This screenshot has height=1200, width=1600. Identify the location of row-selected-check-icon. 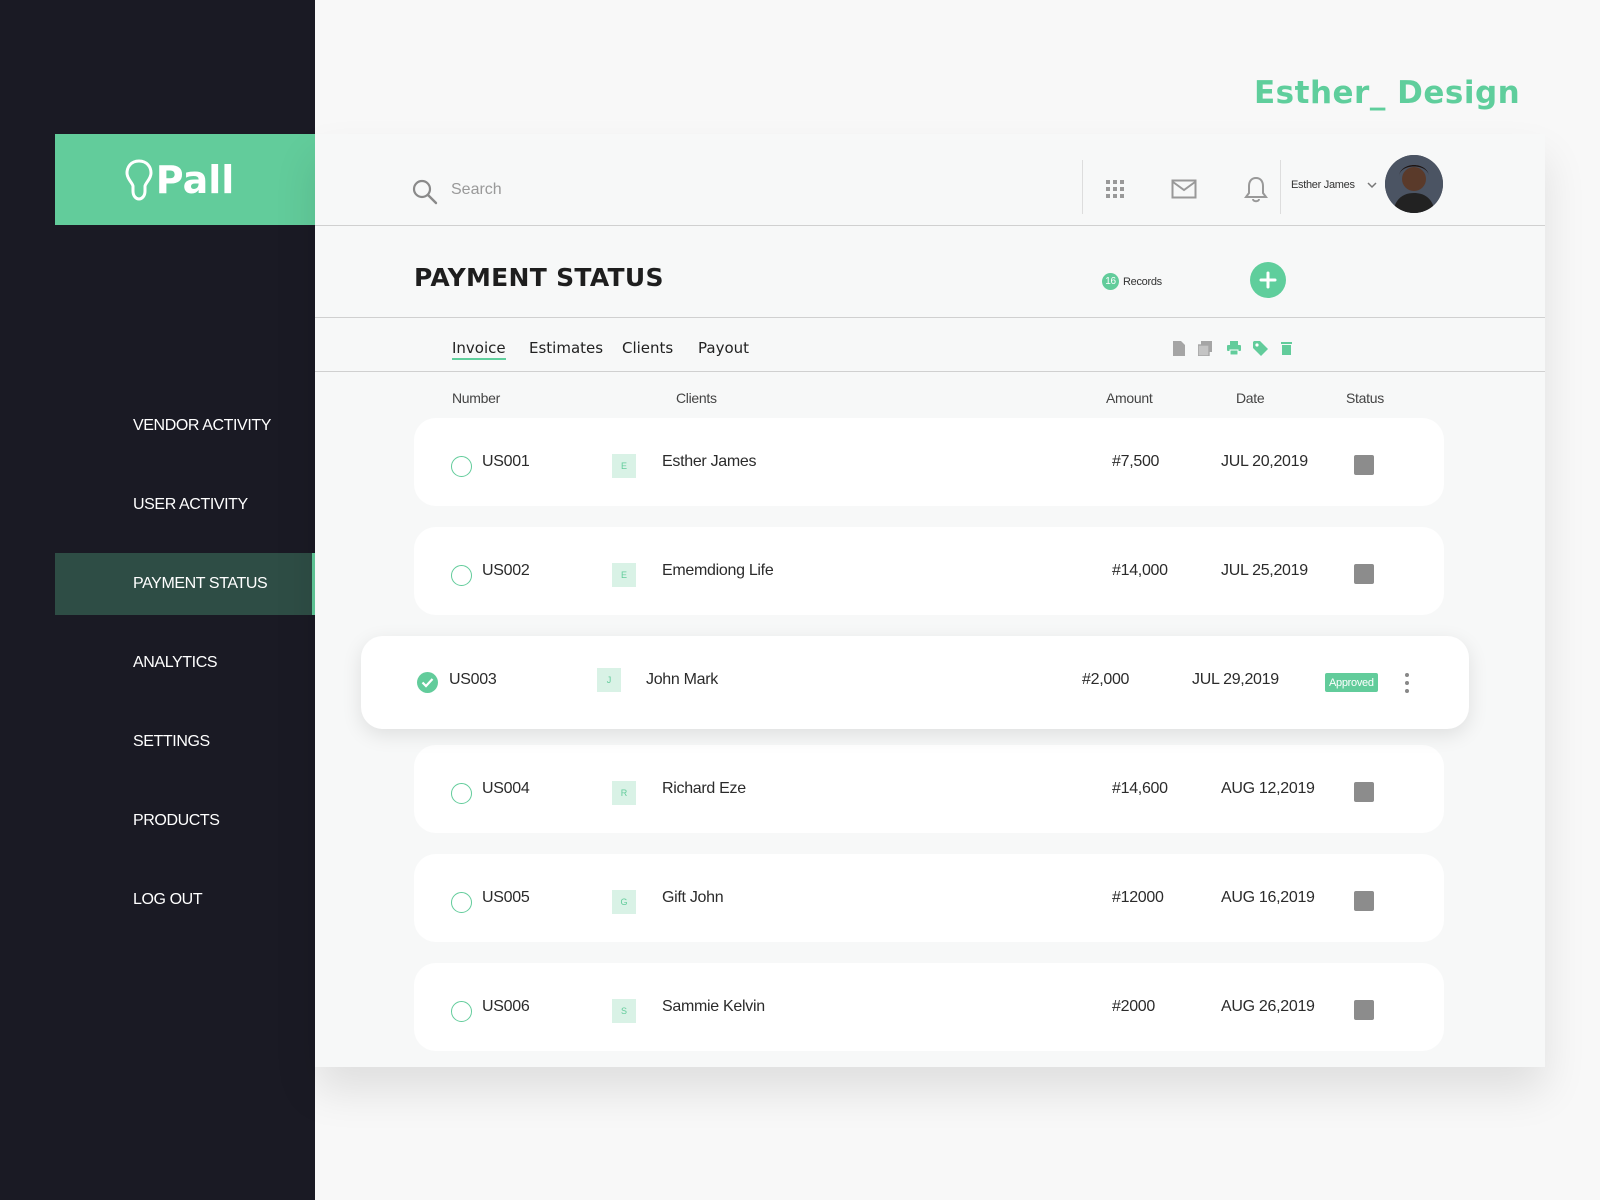
(427, 682).